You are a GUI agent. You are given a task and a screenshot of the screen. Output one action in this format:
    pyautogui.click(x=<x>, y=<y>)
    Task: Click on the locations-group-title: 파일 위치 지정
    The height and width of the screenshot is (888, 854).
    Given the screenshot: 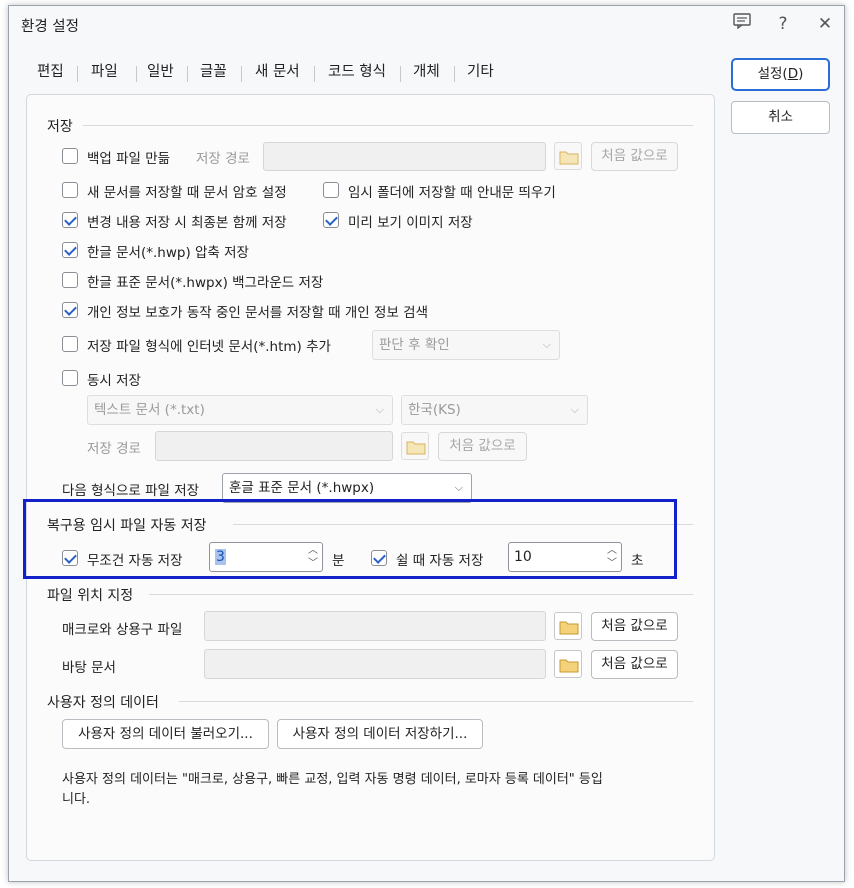 What is the action you would take?
    pyautogui.click(x=90, y=596)
    